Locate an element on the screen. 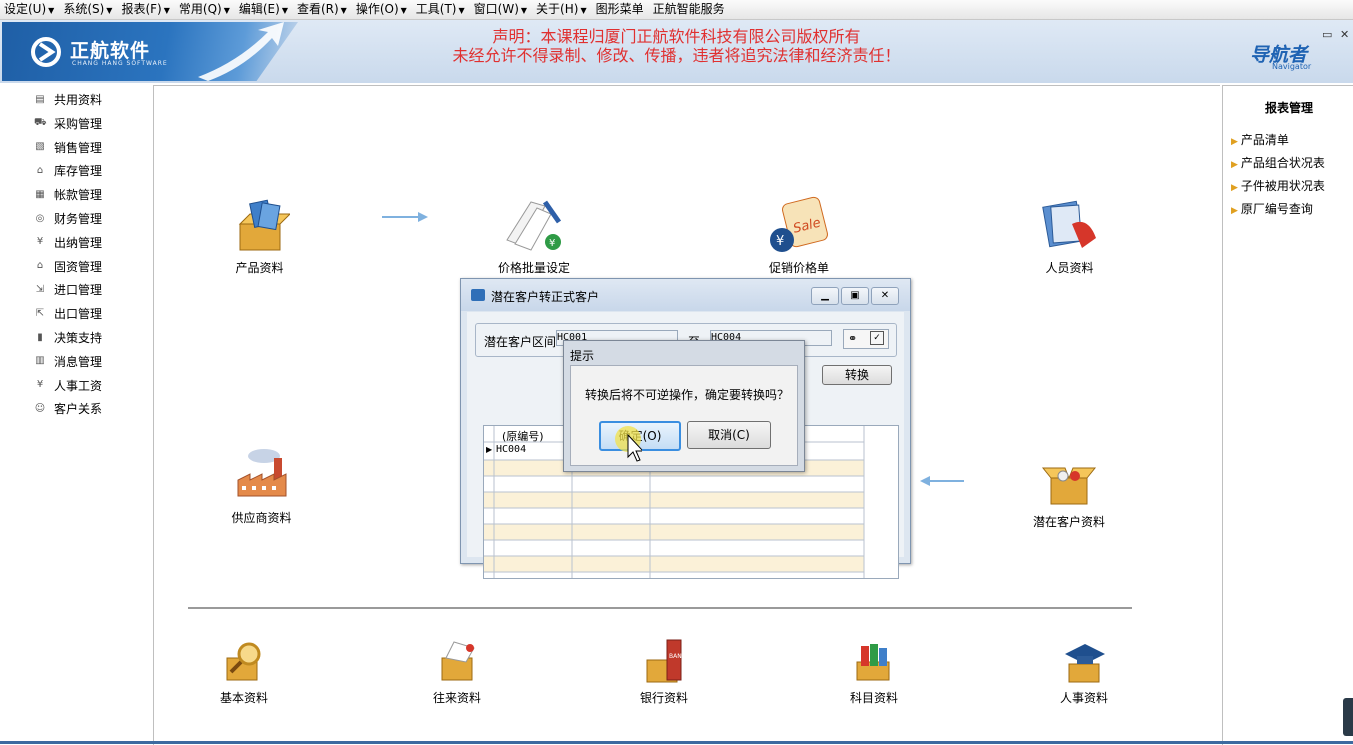  graduation-cap-icon is located at coordinates (1085, 663).